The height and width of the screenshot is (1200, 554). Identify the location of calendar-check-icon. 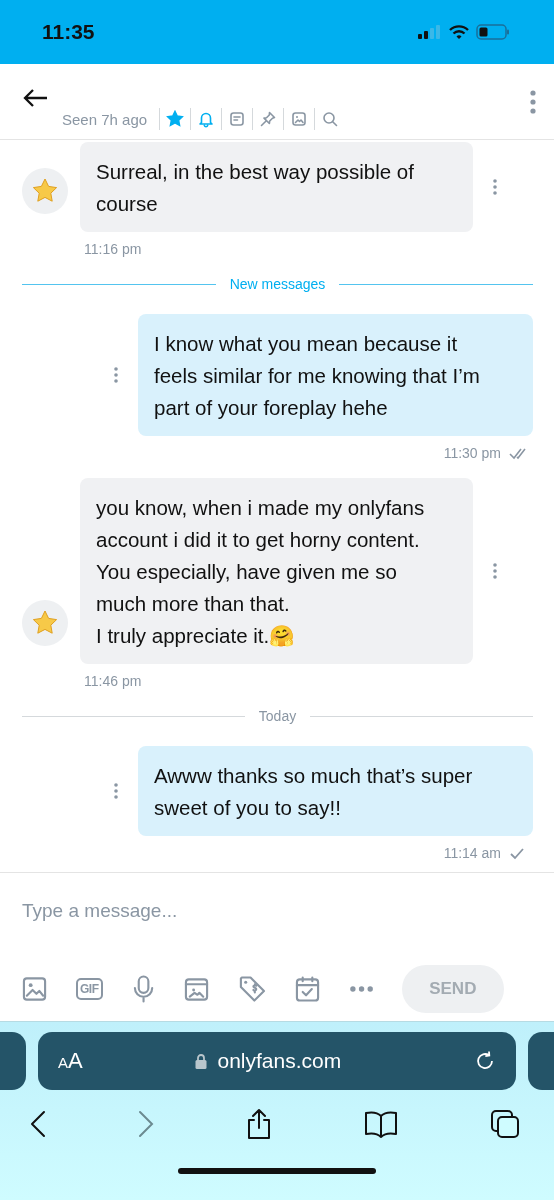
(308, 989).